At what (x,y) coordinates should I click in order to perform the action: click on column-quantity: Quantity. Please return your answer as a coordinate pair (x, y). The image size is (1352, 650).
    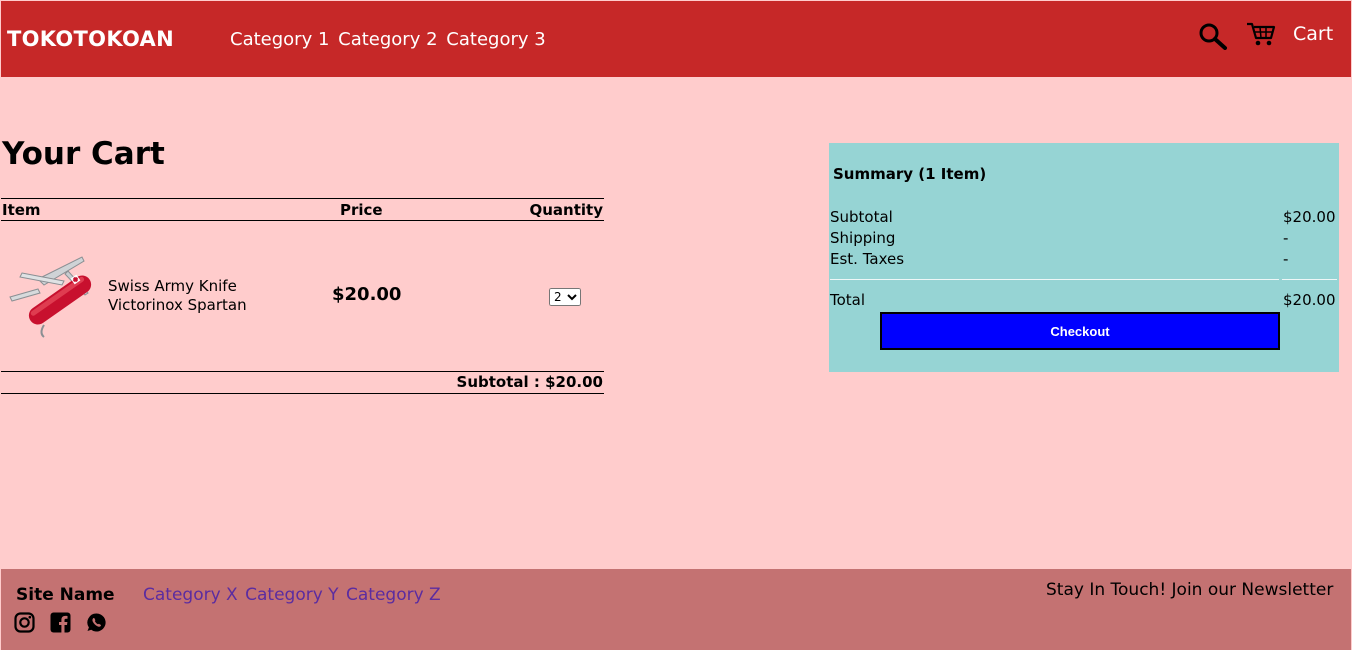
    Looking at the image, I should click on (566, 210).